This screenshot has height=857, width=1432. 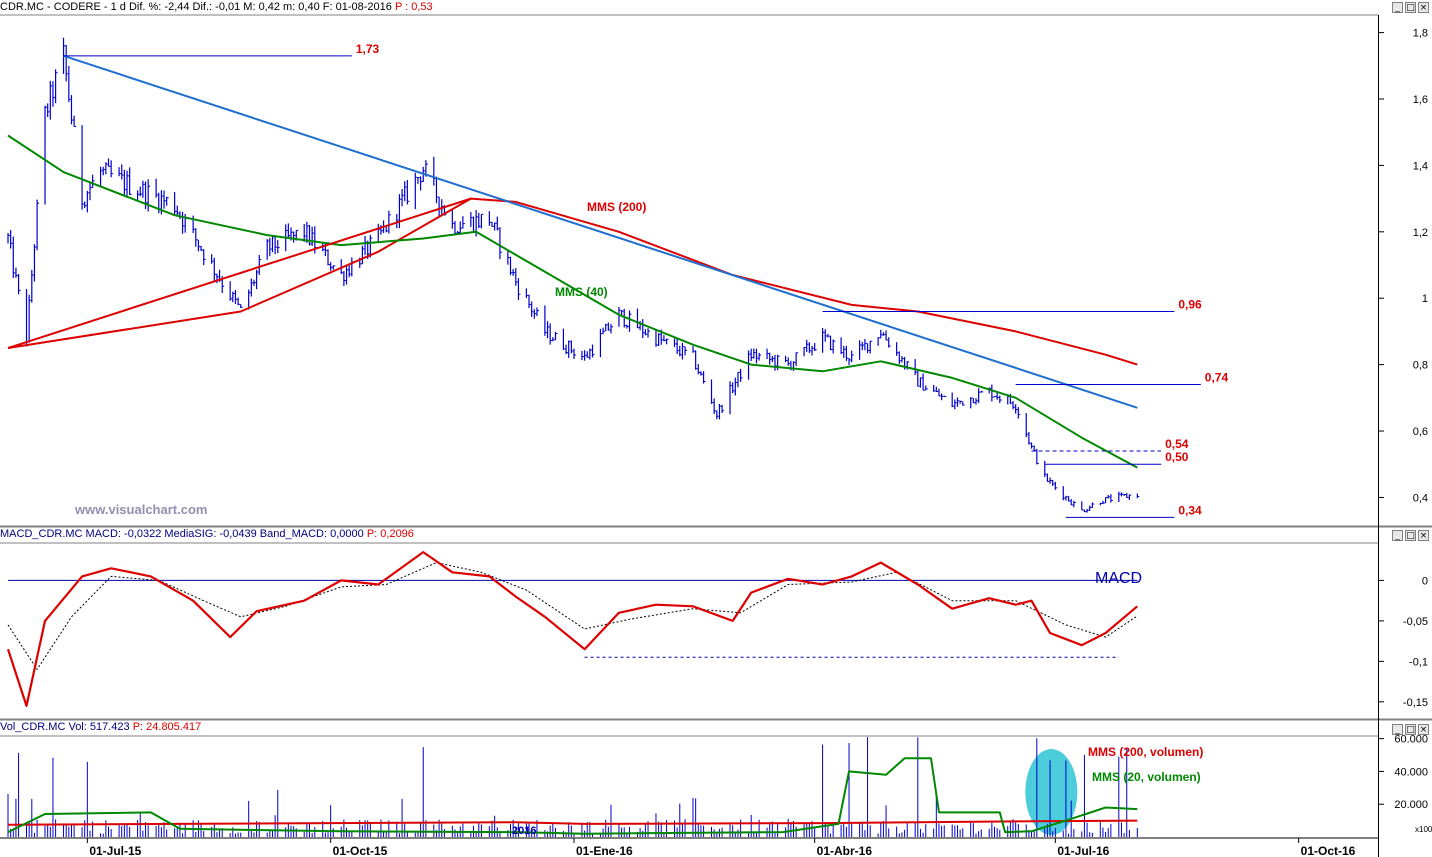 What do you see at coordinates (572, 616) in the screenshot?
I see `macd-signal-line` at bounding box center [572, 616].